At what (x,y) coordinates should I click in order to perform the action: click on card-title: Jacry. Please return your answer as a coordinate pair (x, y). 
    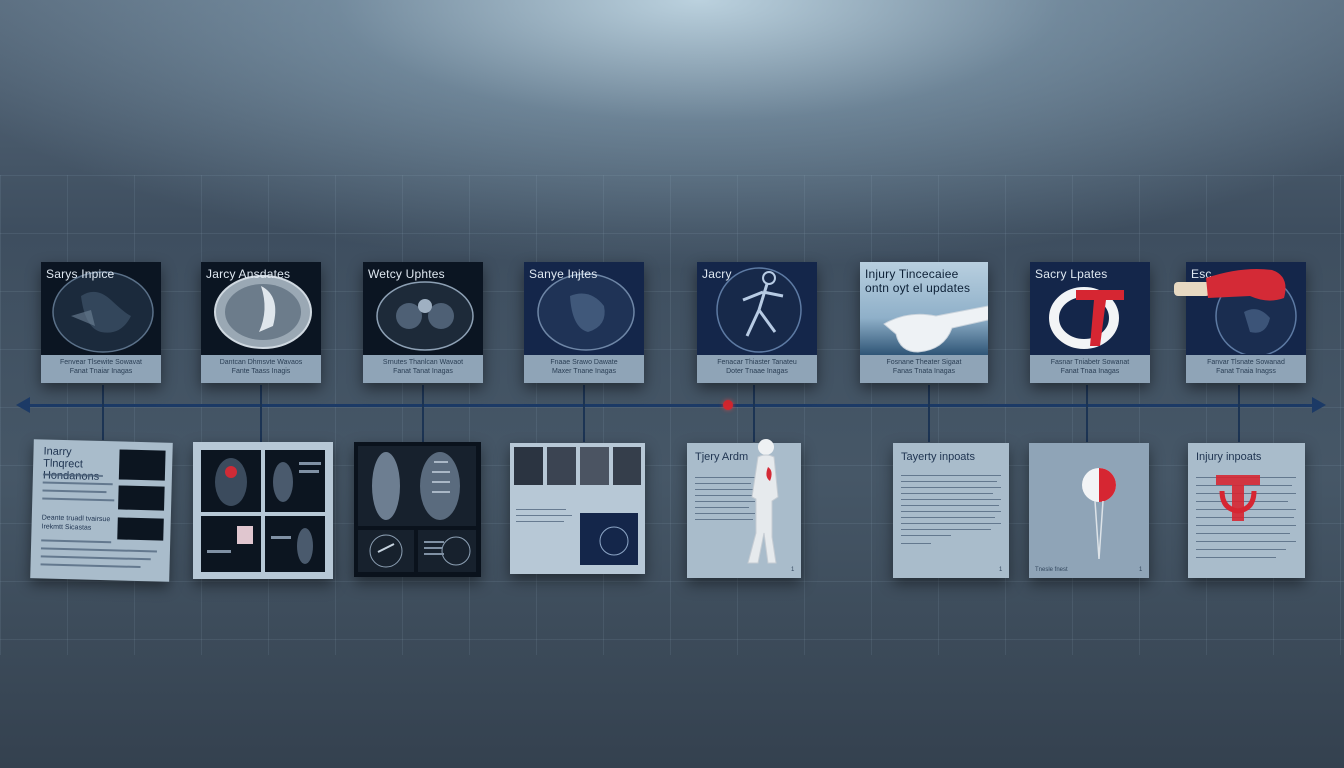
    Looking at the image, I should click on (717, 274).